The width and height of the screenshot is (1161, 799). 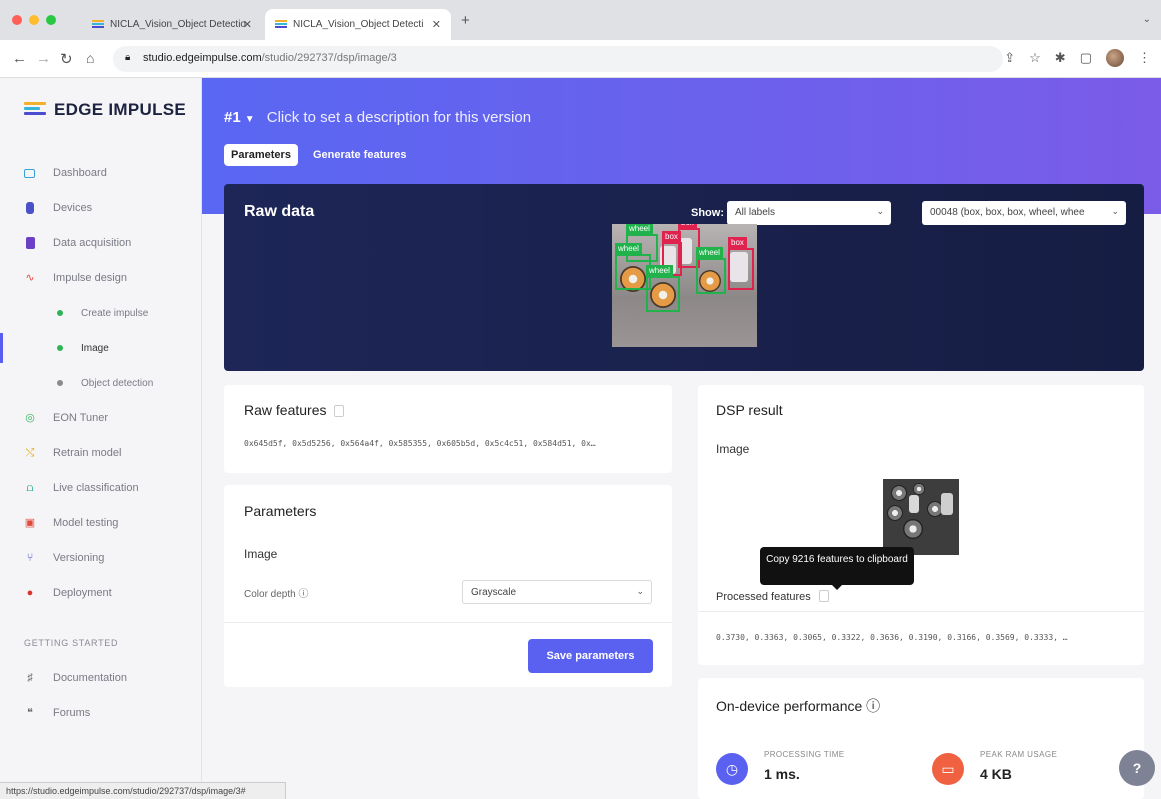 I want to click on url-host: studio.edgeimpulse.com, so click(x=202, y=58).